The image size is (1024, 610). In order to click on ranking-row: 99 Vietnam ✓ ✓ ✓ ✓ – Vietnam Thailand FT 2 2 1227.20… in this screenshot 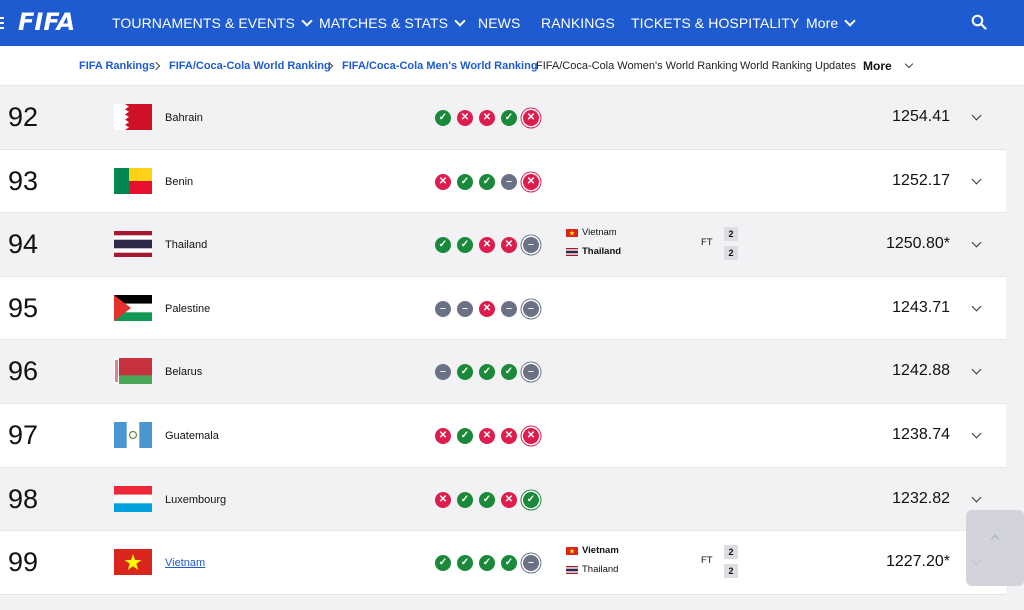, I will do `click(503, 563)`.